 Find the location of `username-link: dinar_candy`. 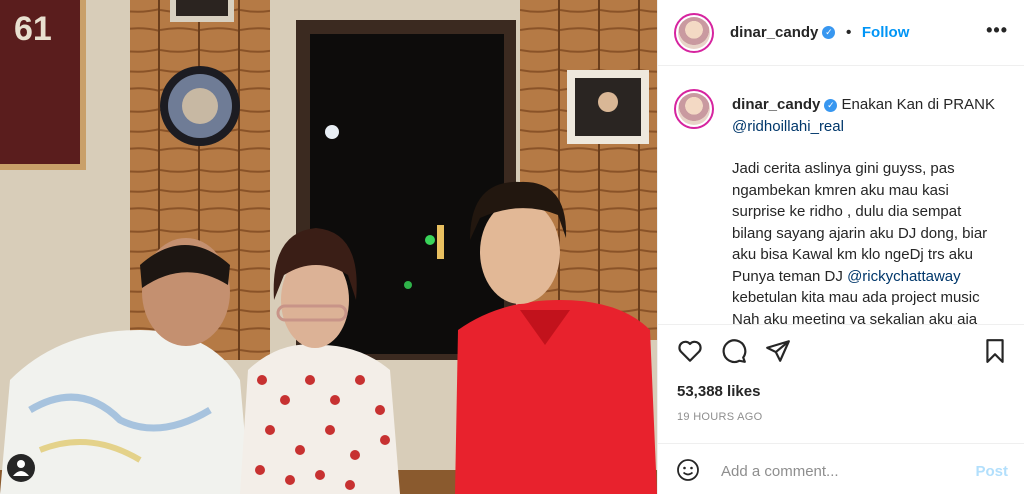

username-link: dinar_candy is located at coordinates (774, 32).